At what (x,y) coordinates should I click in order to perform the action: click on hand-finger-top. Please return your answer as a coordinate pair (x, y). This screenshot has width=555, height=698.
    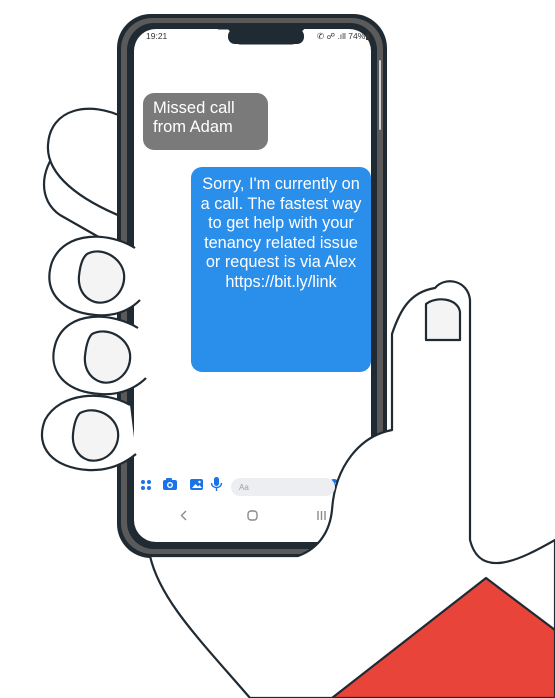
    Looking at the image, I should click on (94, 276).